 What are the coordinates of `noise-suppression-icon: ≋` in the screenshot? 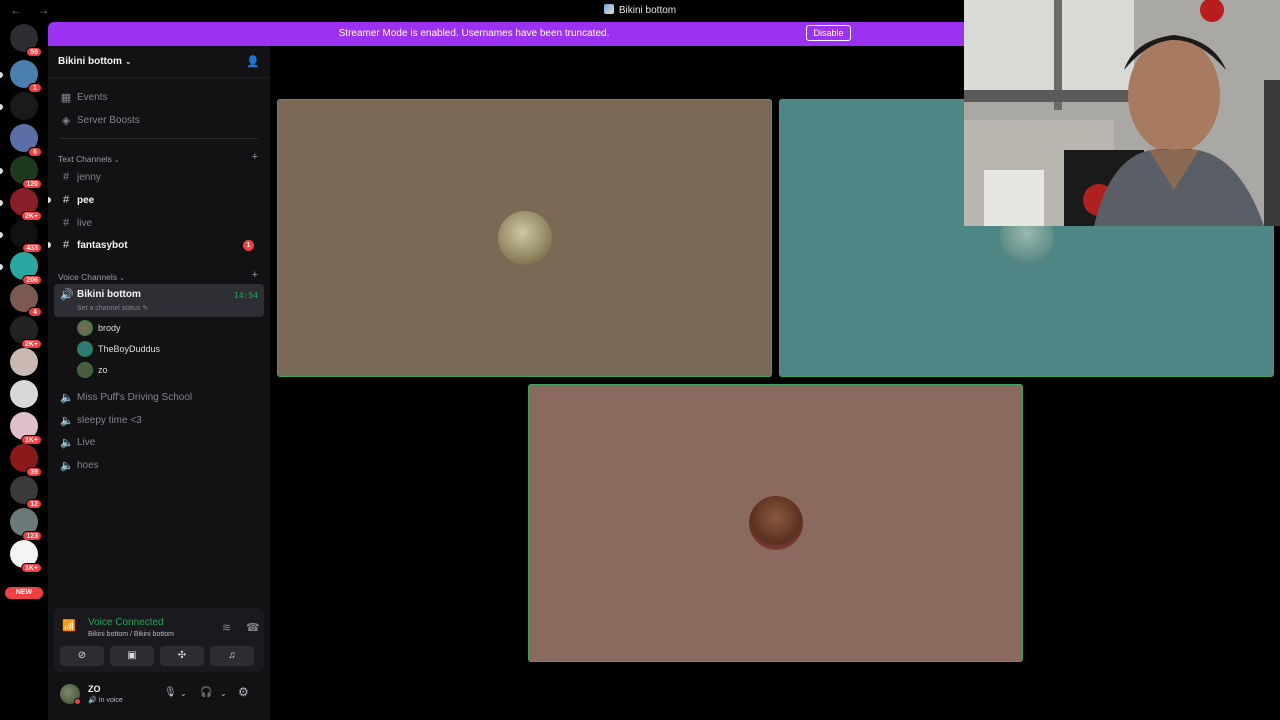 It's located at (226, 627).